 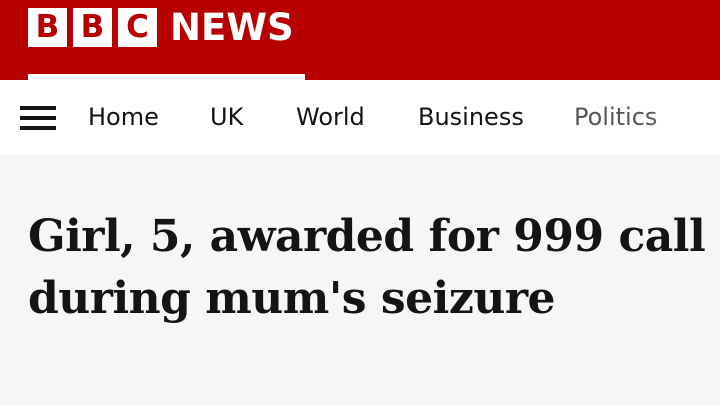 What do you see at coordinates (123, 117) in the screenshot?
I see `nav-item-home: Home` at bounding box center [123, 117].